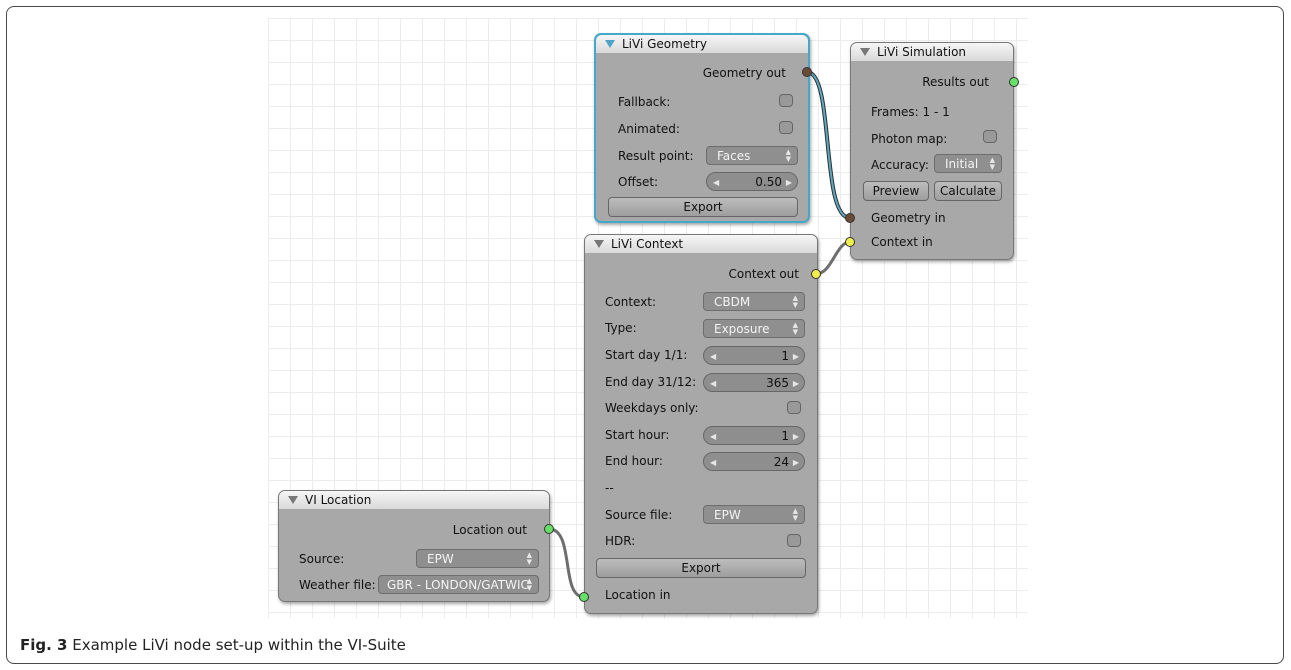 This screenshot has width=1291, height=670. I want to click on type-dropdown: Exposure ▲ ▼, so click(754, 328).